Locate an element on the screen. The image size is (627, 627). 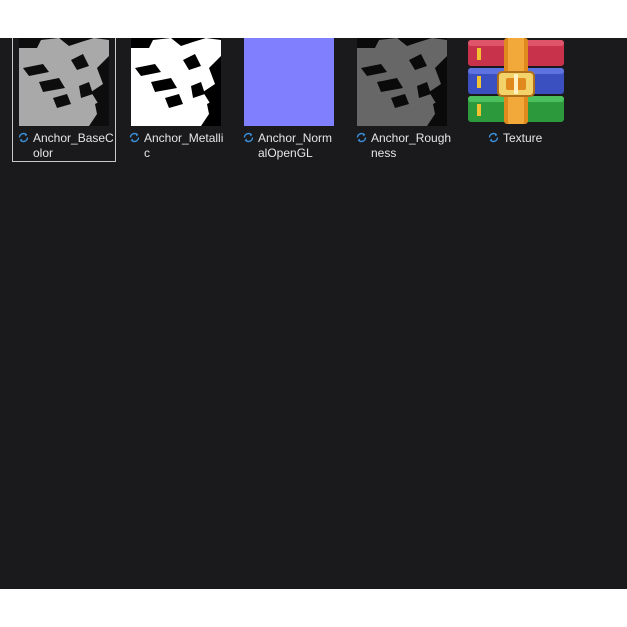
winrar-archive-icon is located at coordinates (516, 82).